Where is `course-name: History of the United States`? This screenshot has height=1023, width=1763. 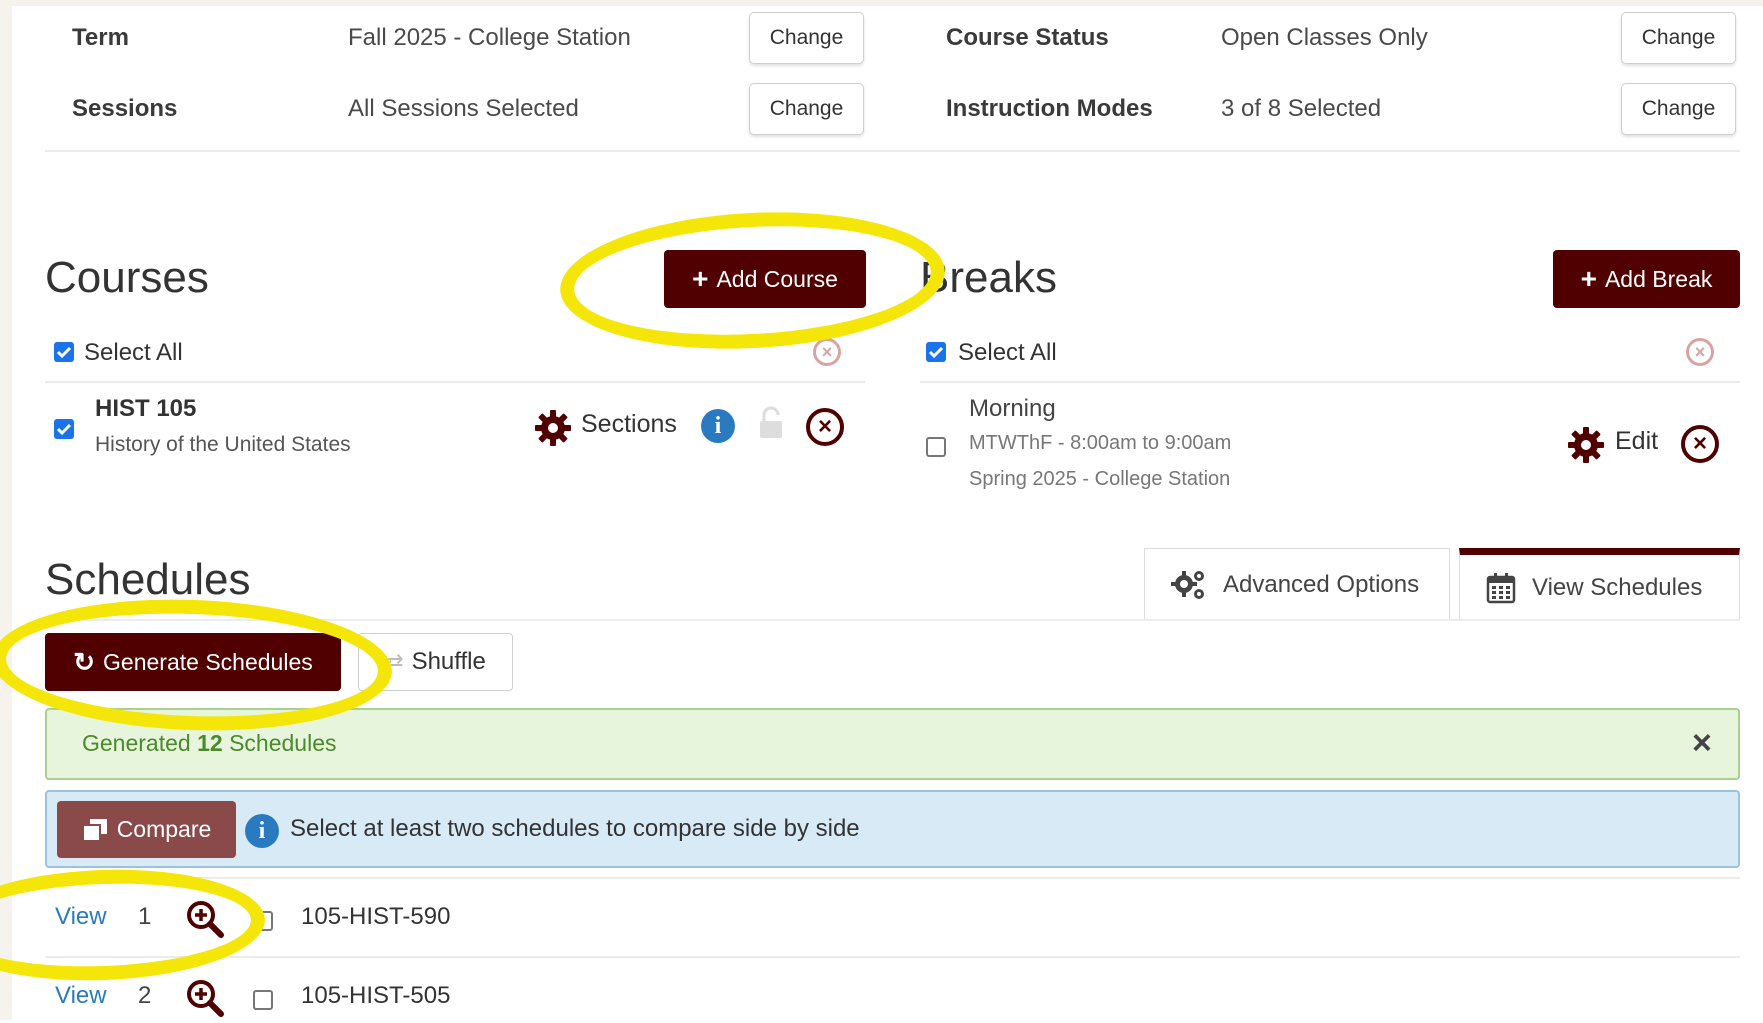 course-name: History of the United States is located at coordinates (223, 444).